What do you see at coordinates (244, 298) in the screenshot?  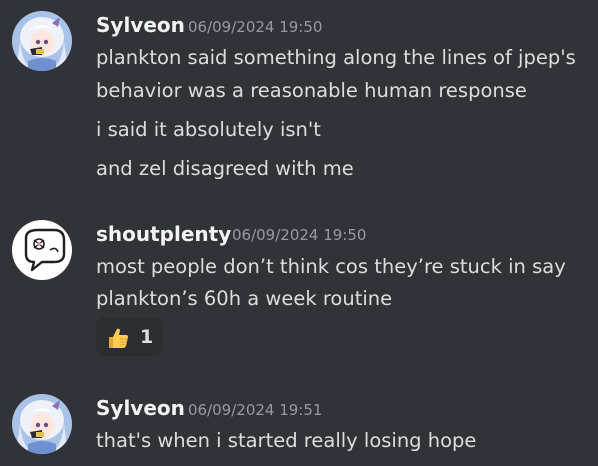 I see `message-text: plankton’s 60h a week routine` at bounding box center [244, 298].